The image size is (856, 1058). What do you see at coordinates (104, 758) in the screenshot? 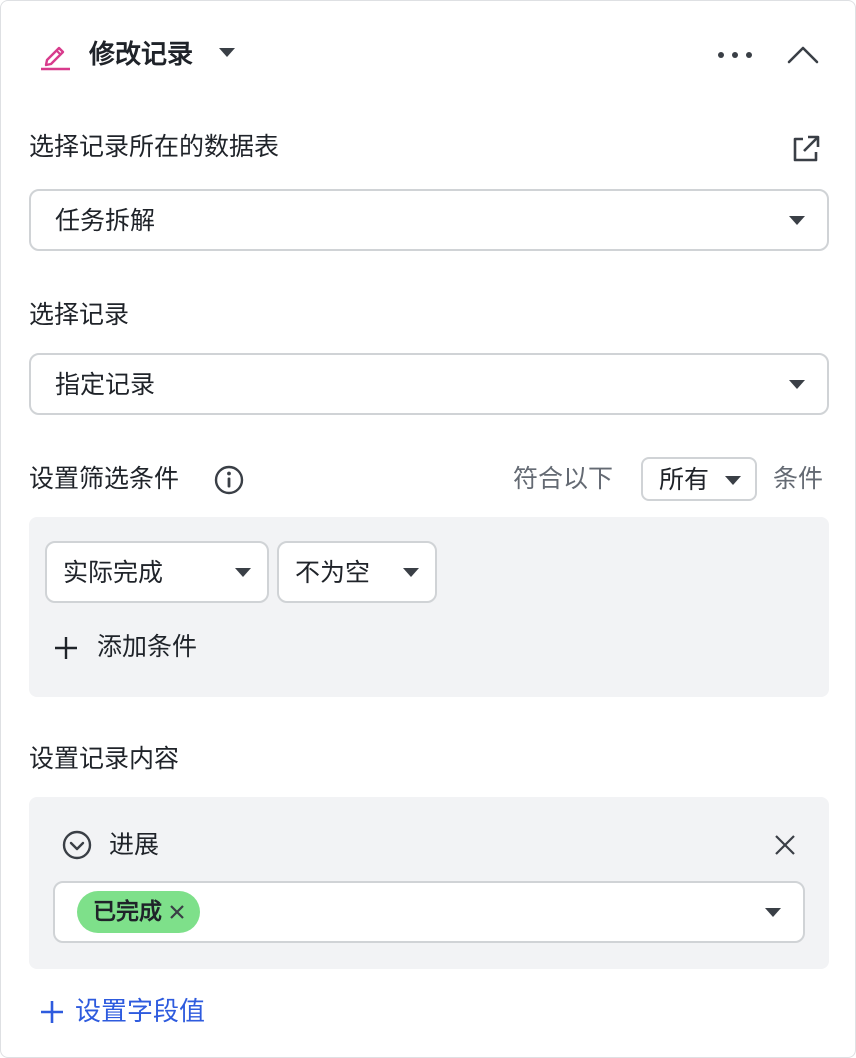
I see `record-content-label: 设置记录内容` at bounding box center [104, 758].